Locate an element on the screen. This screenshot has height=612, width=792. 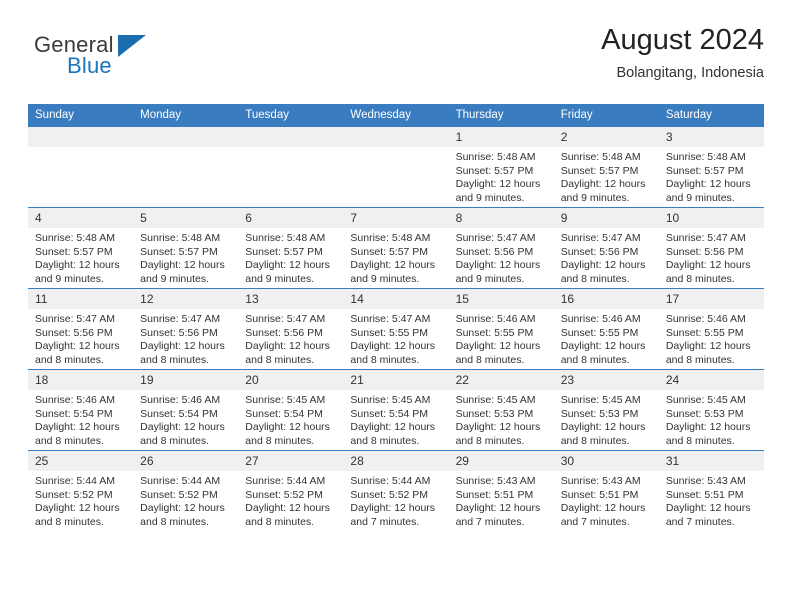
day-sun-info-line: Sunrise: 5:43 AM is located at coordinates (705, 481).